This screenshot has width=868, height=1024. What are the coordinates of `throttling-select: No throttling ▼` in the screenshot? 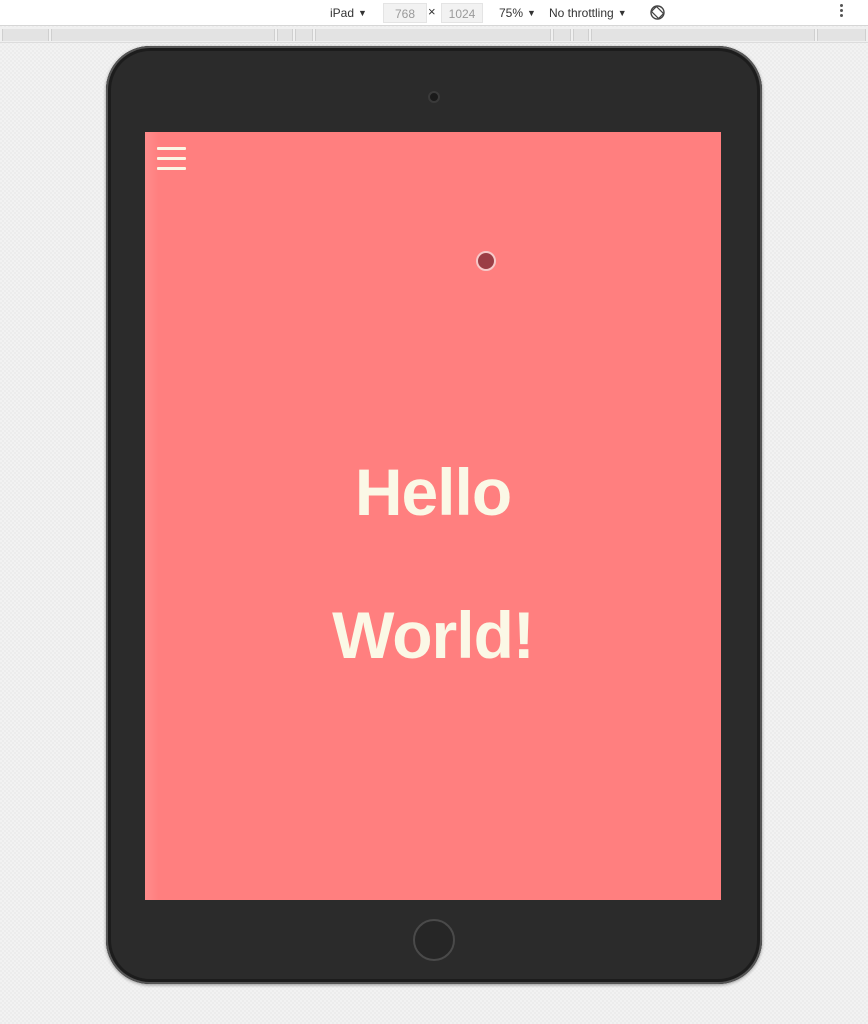 It's located at (588, 13).